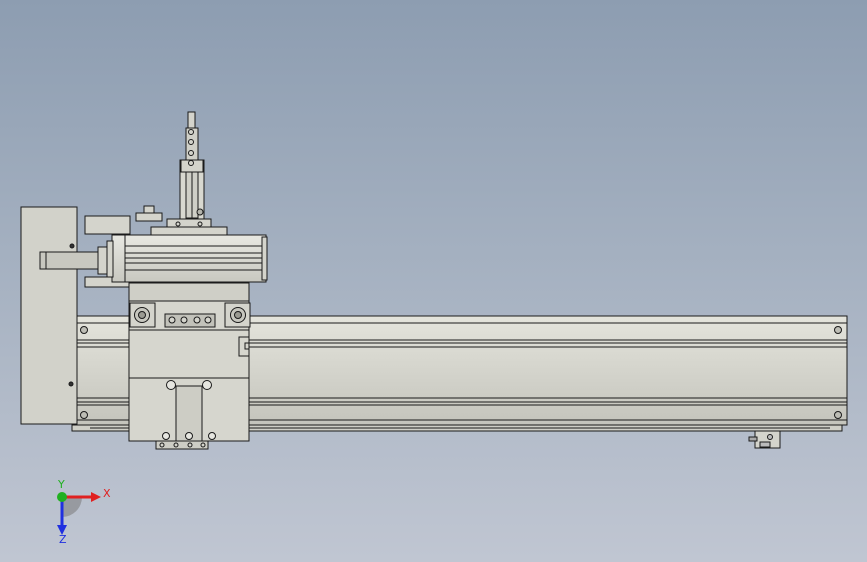  What do you see at coordinates (107, 493) in the screenshot?
I see `x-axis-label: X` at bounding box center [107, 493].